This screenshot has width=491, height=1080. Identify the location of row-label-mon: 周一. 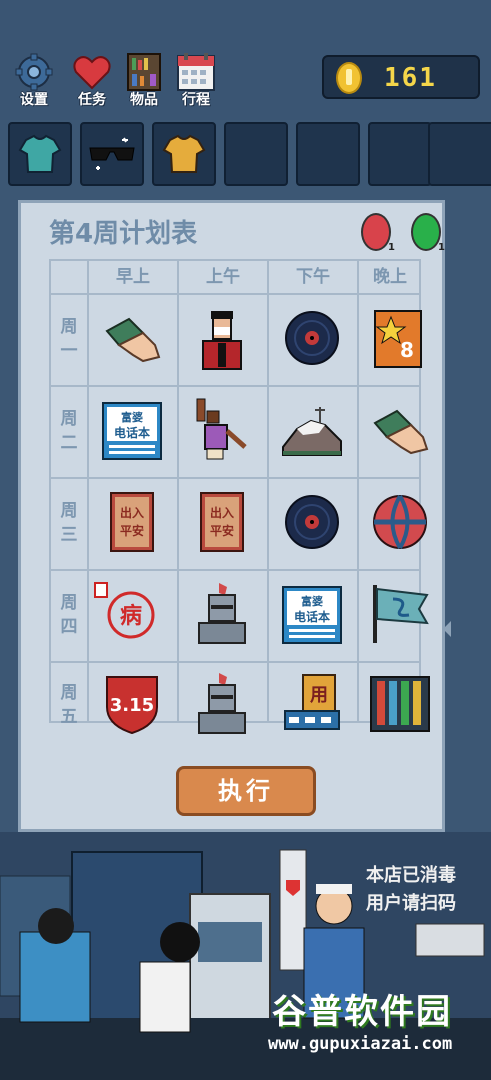
(69, 339).